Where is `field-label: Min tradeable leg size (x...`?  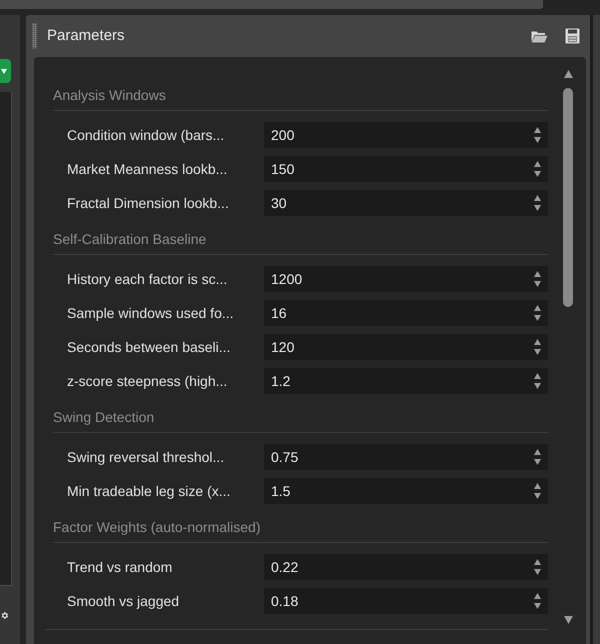
field-label: Min tradeable leg size (x... is located at coordinates (149, 491).